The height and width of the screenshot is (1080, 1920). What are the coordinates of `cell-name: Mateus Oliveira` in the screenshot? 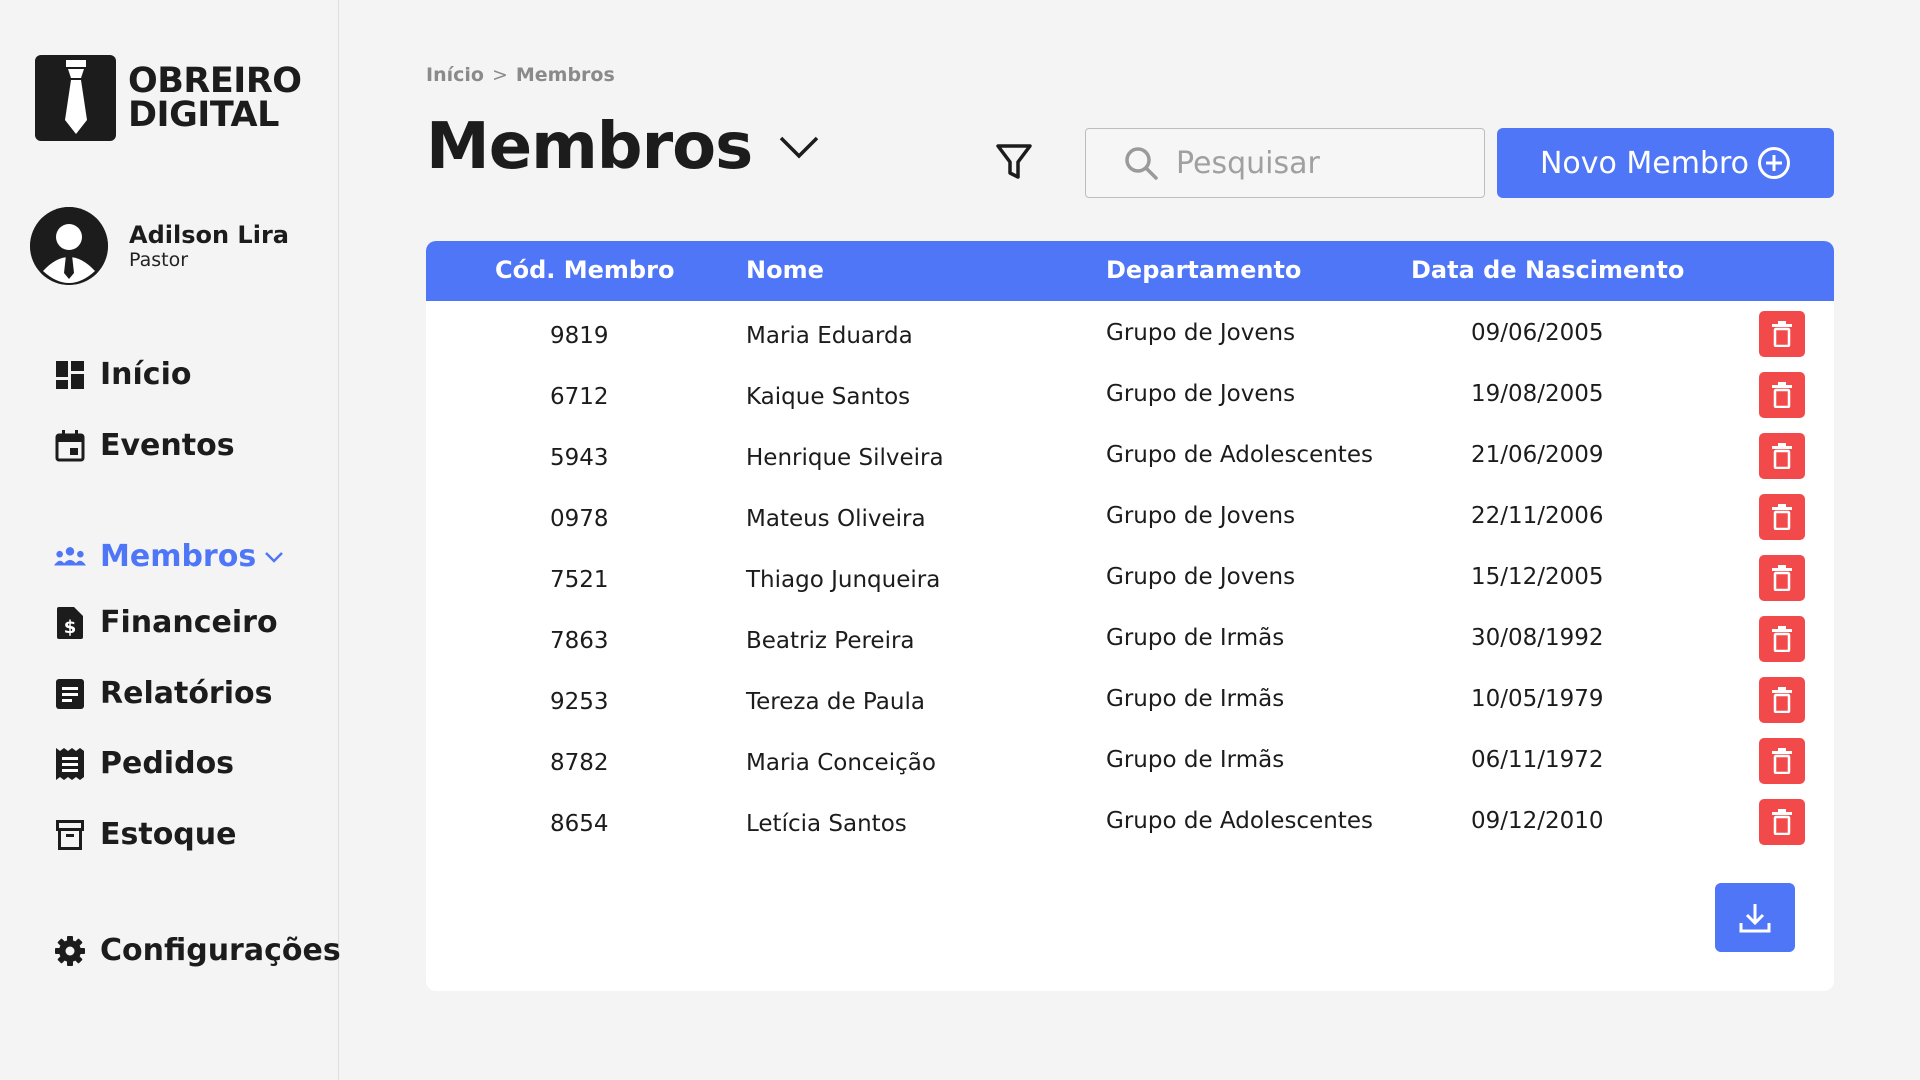 It's located at (836, 519).